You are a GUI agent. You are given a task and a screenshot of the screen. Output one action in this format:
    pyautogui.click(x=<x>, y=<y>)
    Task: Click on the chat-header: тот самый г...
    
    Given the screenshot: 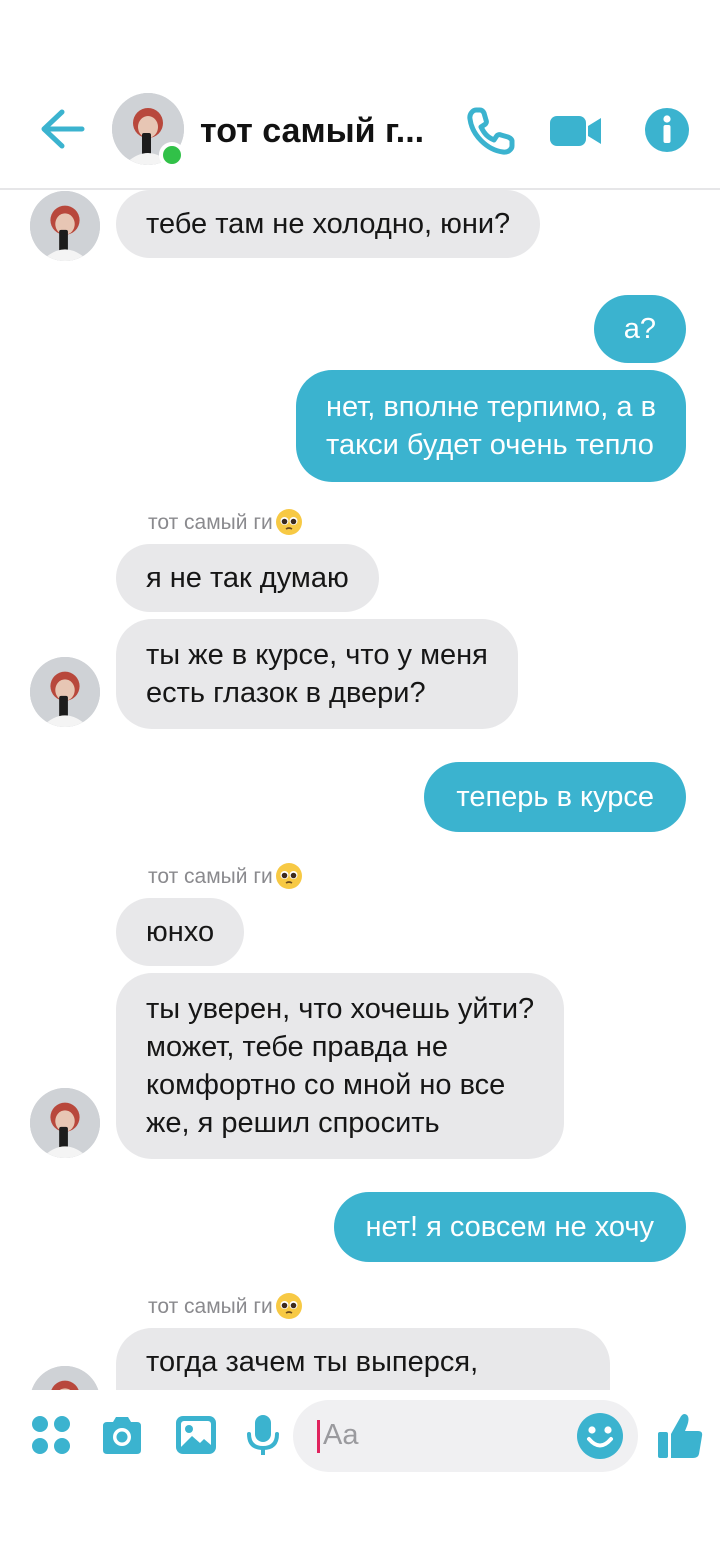 What is the action you would take?
    pyautogui.click(x=360, y=95)
    